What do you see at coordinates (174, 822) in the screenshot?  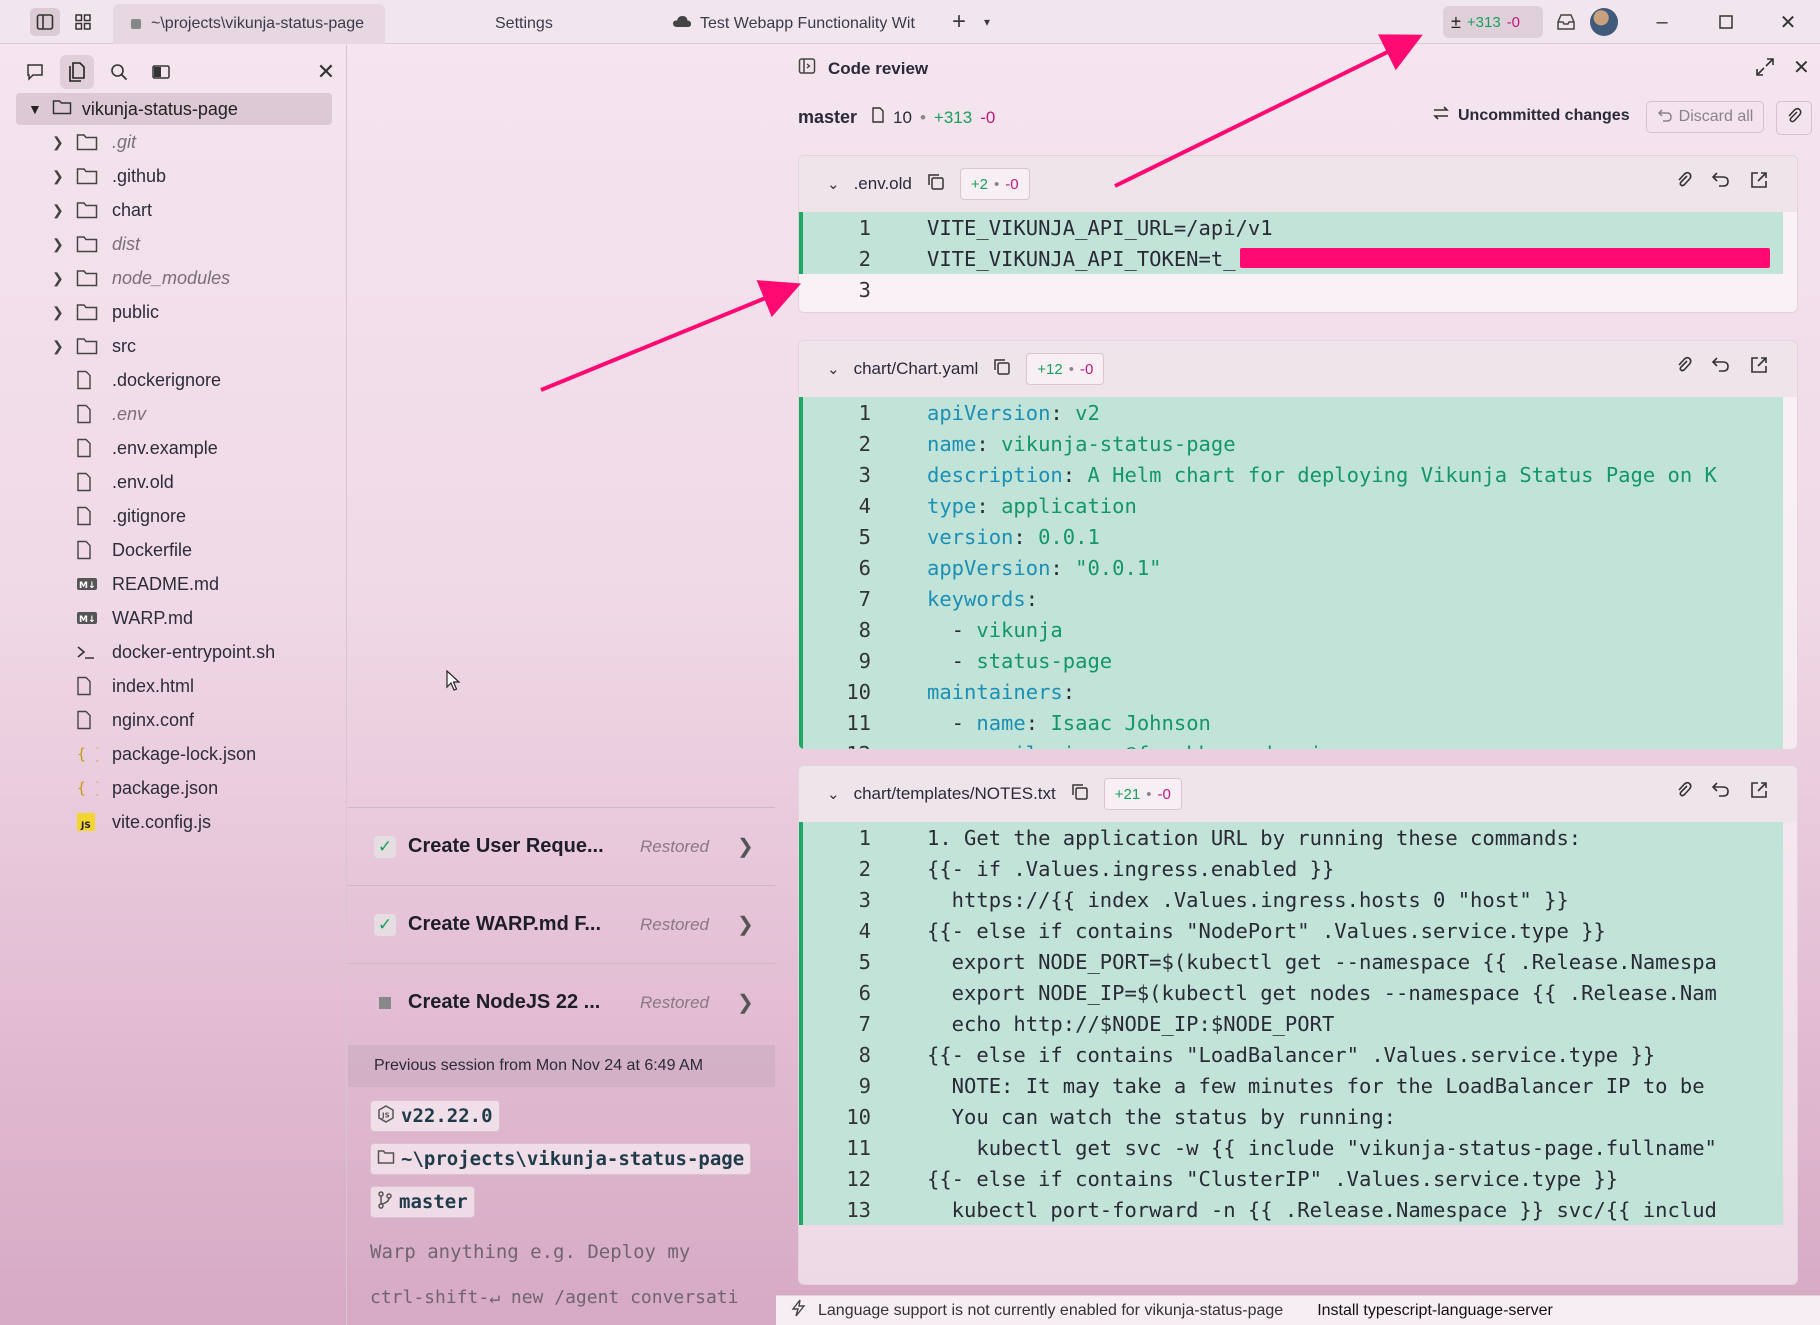 I see `tree-item: JS vite.config.js` at bounding box center [174, 822].